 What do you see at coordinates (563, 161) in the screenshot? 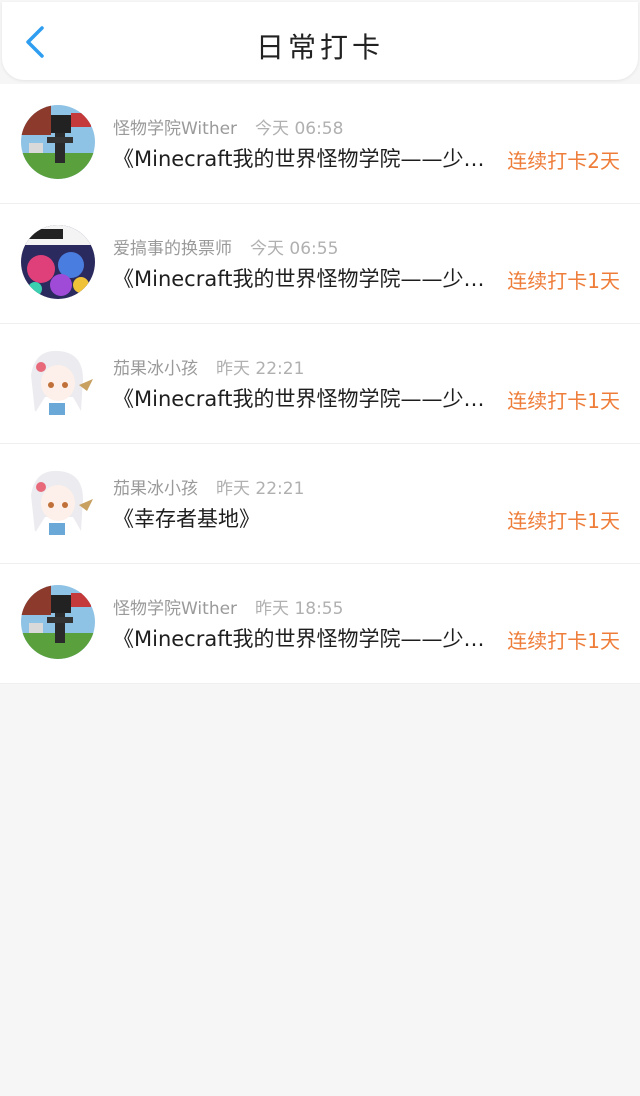
I see `streak-badge: 连续打卡2天` at bounding box center [563, 161].